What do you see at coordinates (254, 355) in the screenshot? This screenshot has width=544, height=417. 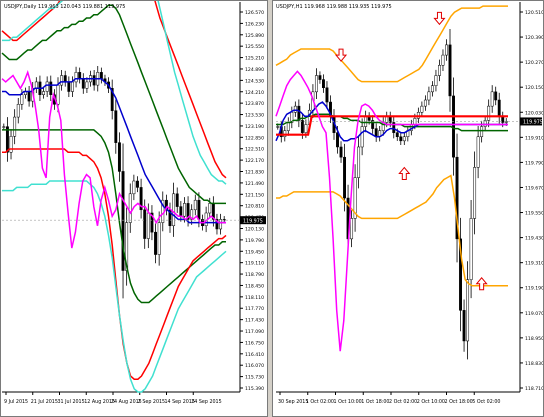 I see `y-tick-label: 116.410` at bounding box center [254, 355].